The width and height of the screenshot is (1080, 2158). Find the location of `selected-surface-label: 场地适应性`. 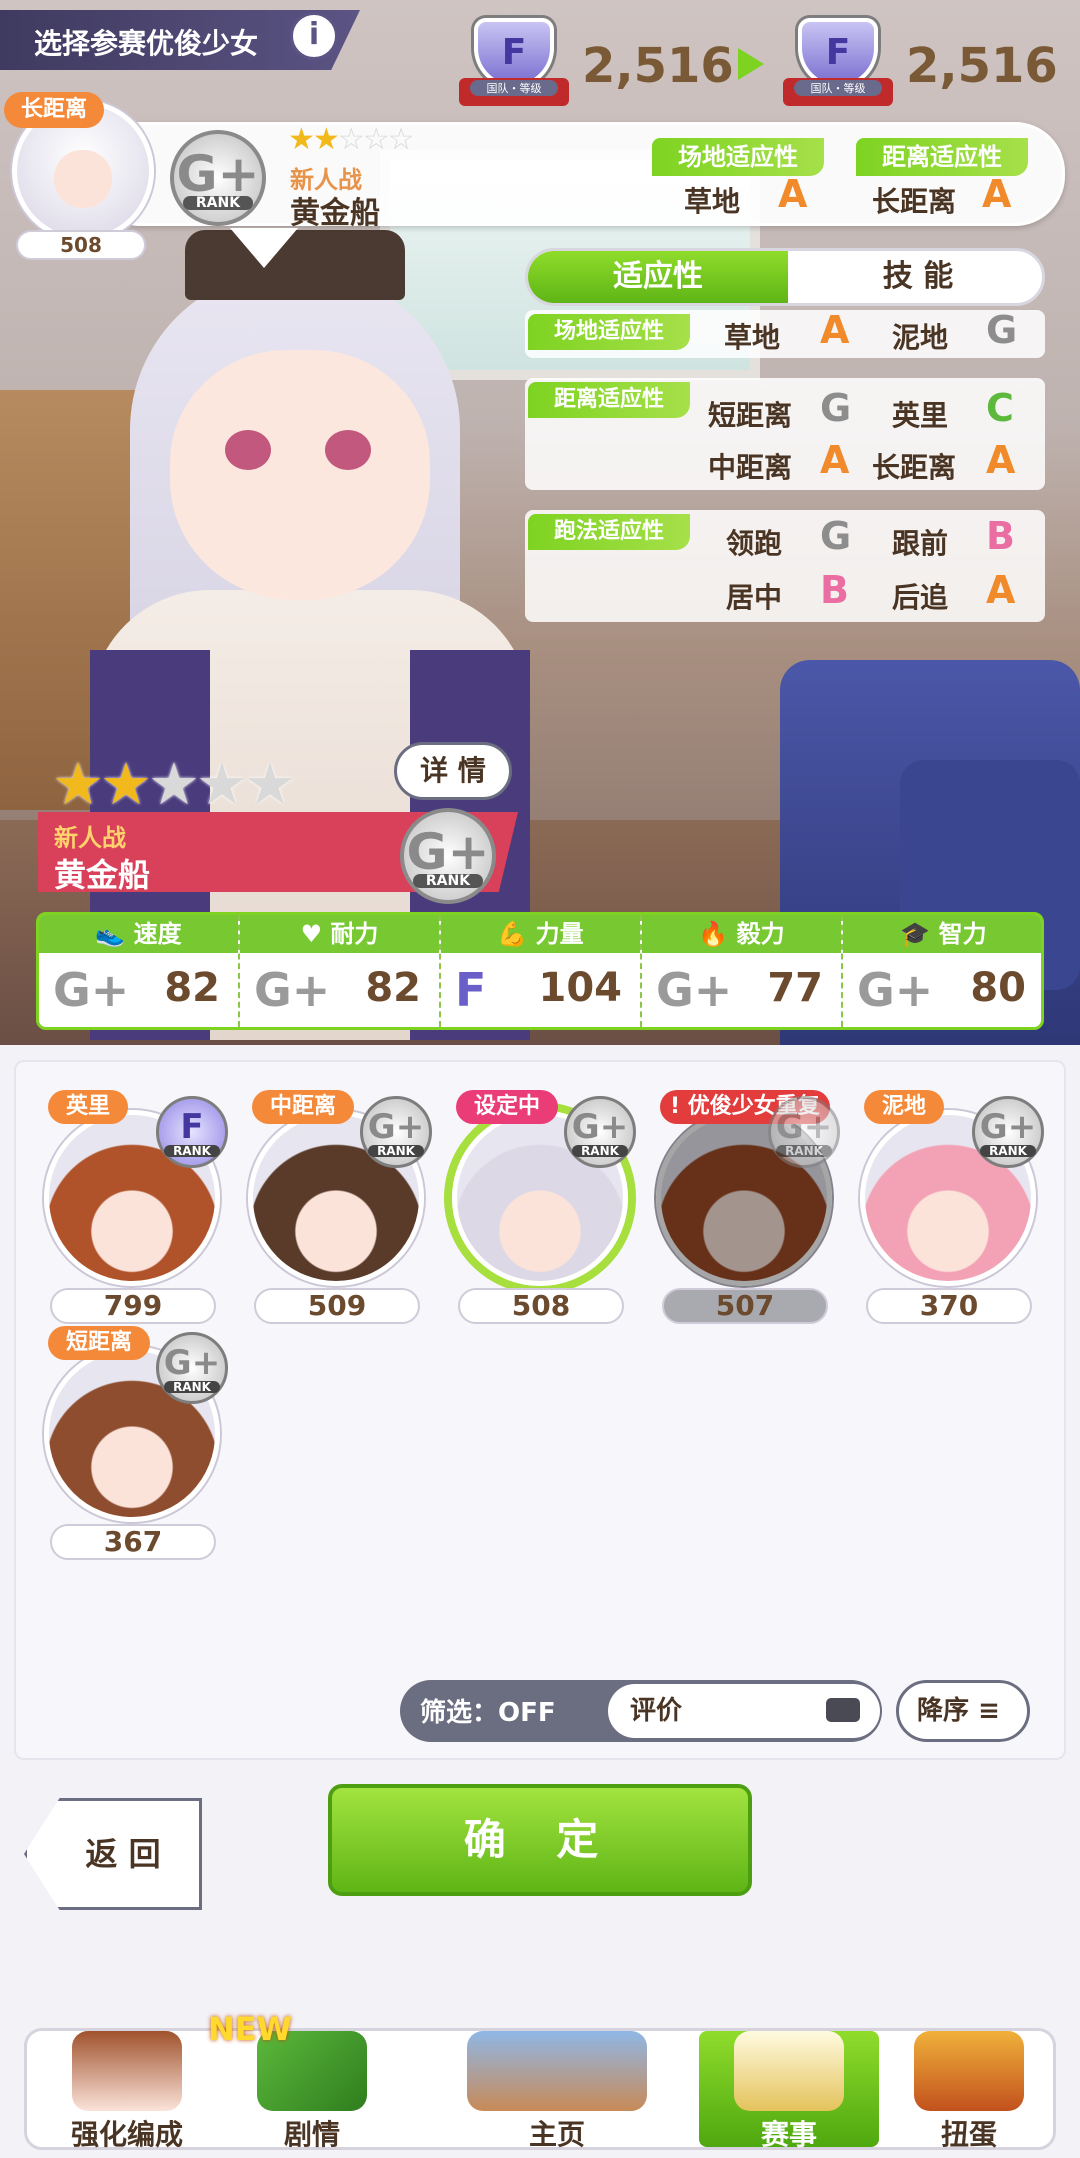

selected-surface-label: 场地适应性 is located at coordinates (738, 157).